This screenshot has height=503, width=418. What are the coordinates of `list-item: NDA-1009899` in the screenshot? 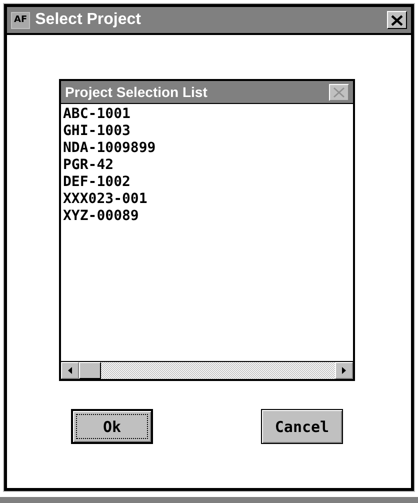 It's located at (207, 148).